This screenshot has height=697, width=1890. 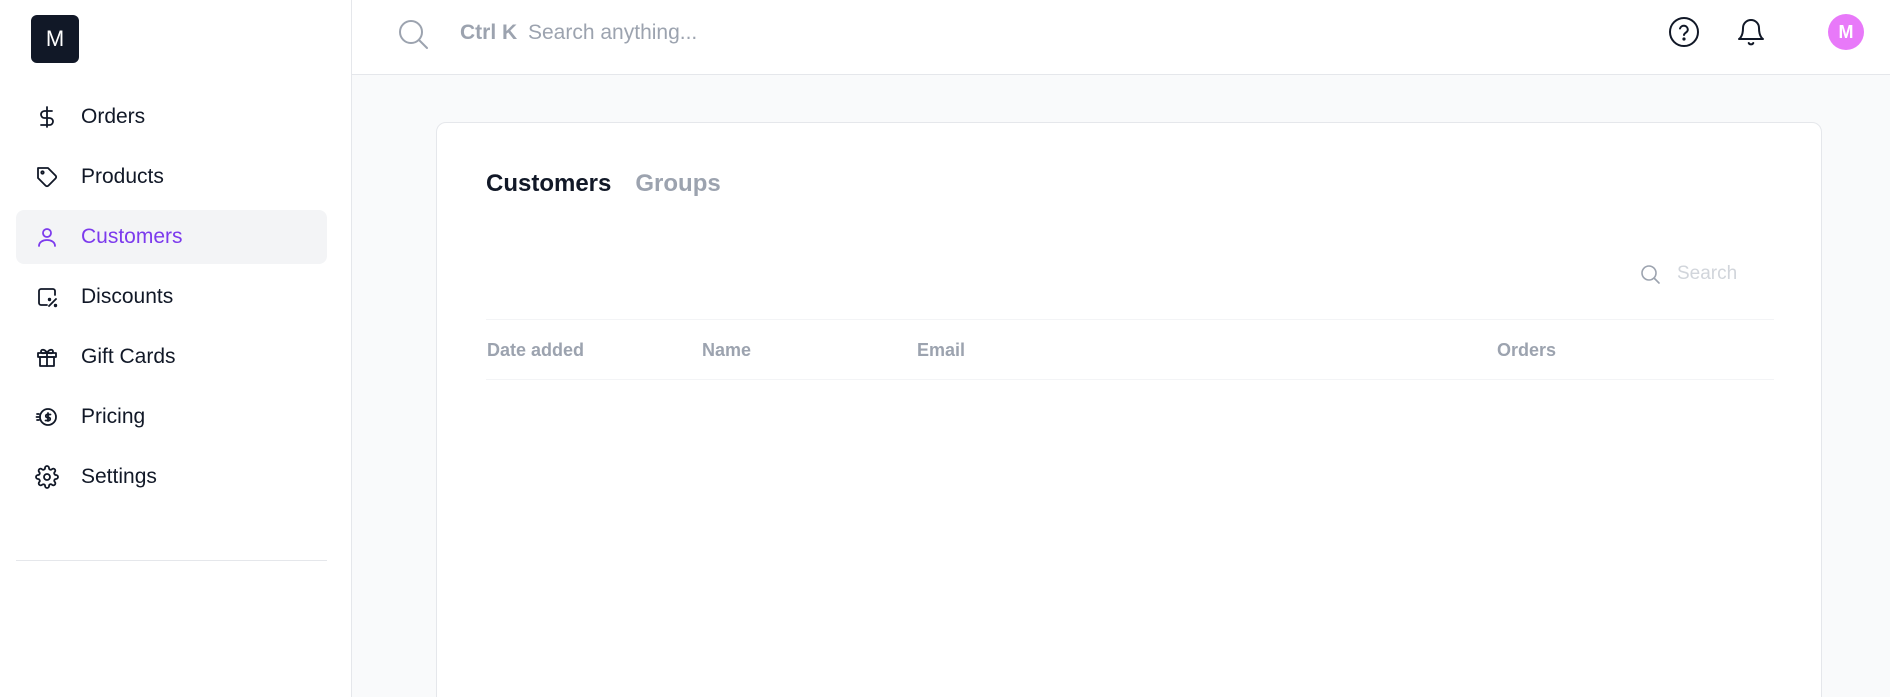 I want to click on search-shortcut-hint: Ctrl K, so click(x=489, y=32).